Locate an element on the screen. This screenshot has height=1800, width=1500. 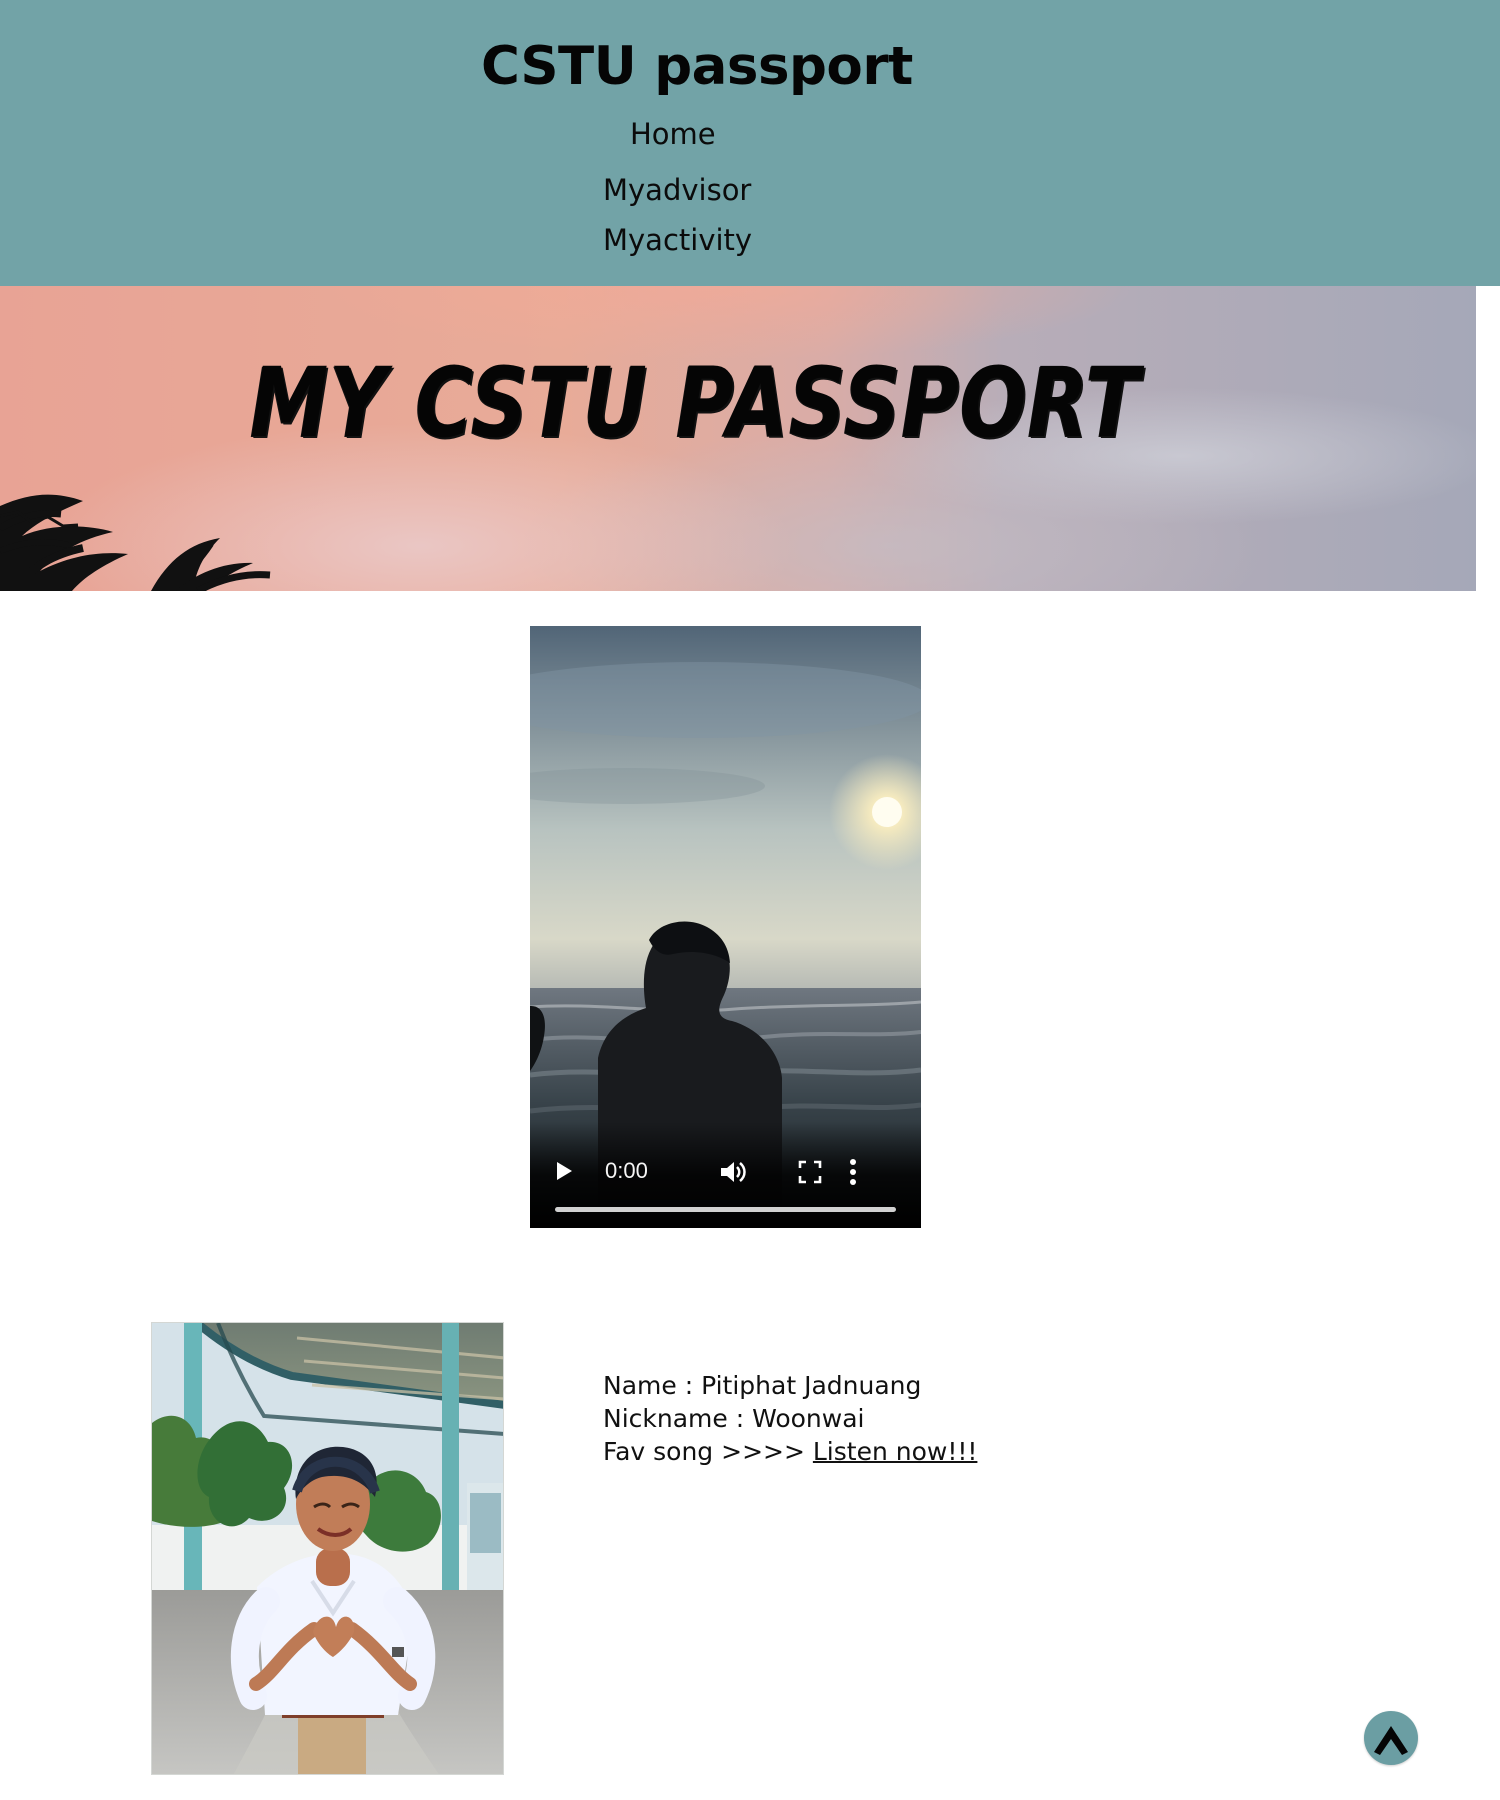
chevron-up-icon is located at coordinates (1391, 1740).